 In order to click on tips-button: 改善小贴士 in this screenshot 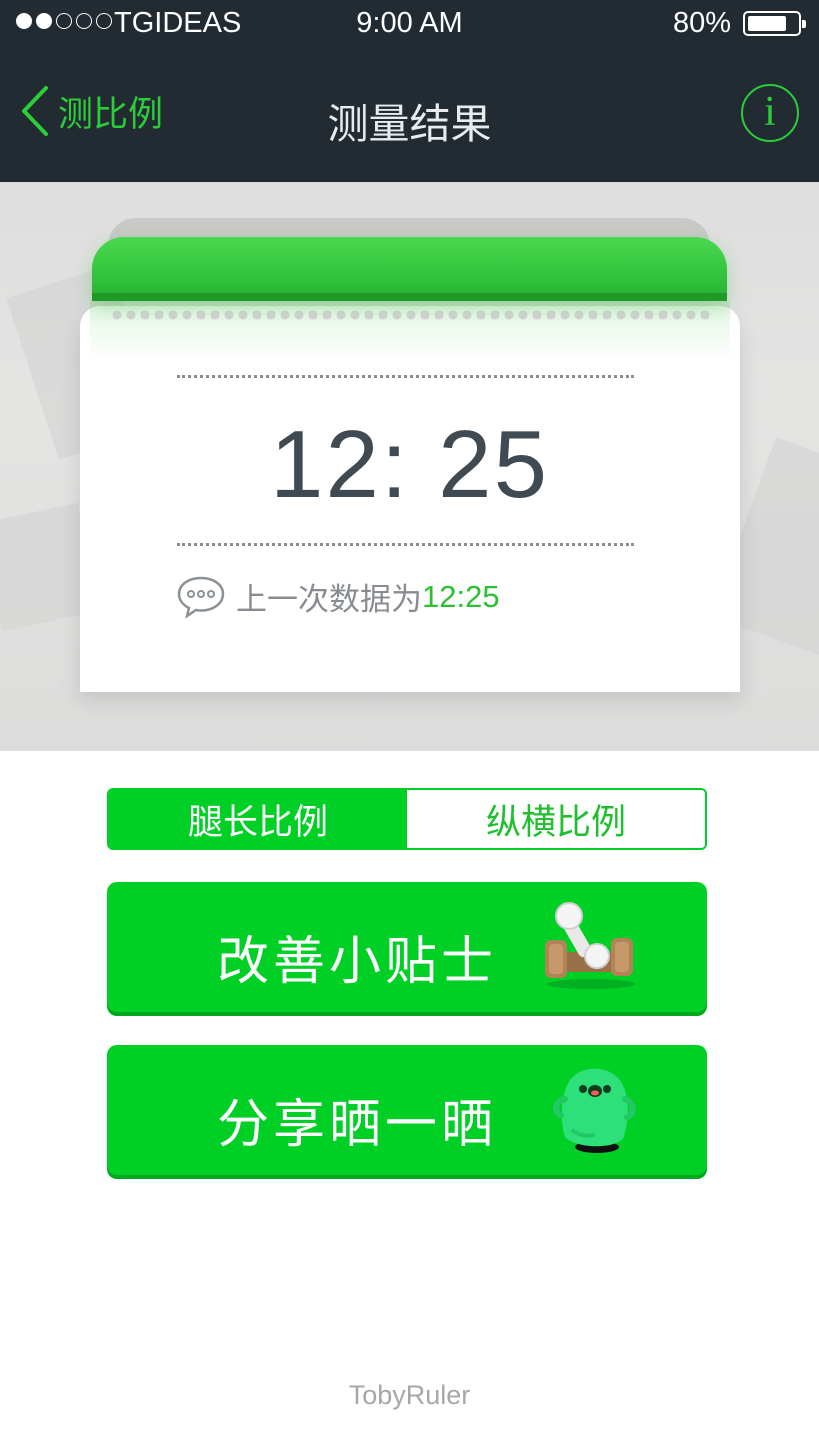, I will do `click(407, 947)`.